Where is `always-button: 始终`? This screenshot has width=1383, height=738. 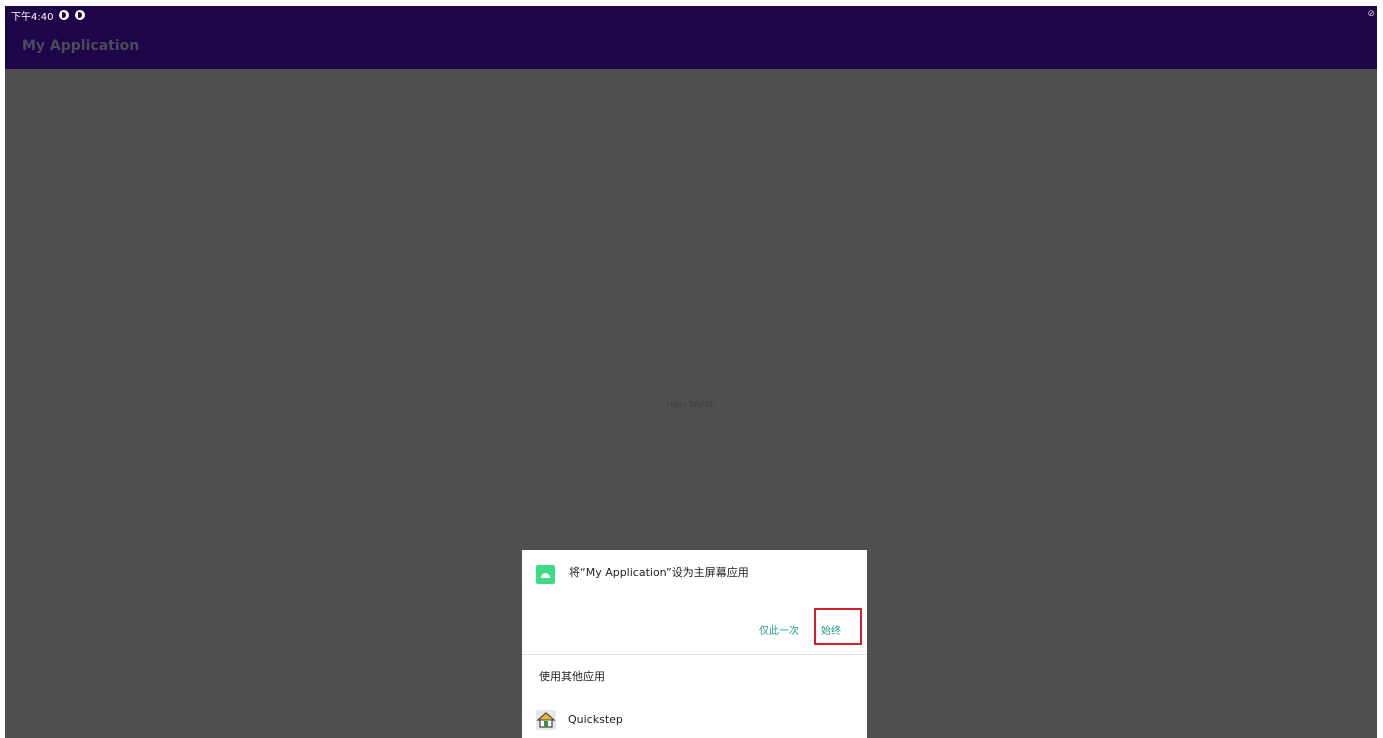
always-button: 始终 is located at coordinates (838, 626).